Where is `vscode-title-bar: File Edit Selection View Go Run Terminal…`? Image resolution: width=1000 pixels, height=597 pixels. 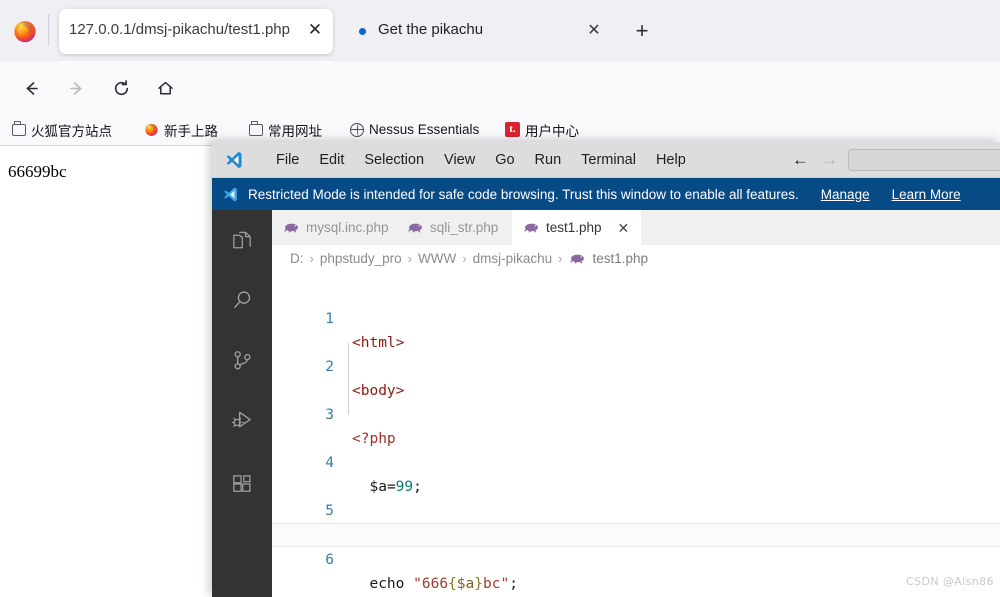 vscode-title-bar: File Edit Selection View Go Run Terminal… is located at coordinates (606, 160).